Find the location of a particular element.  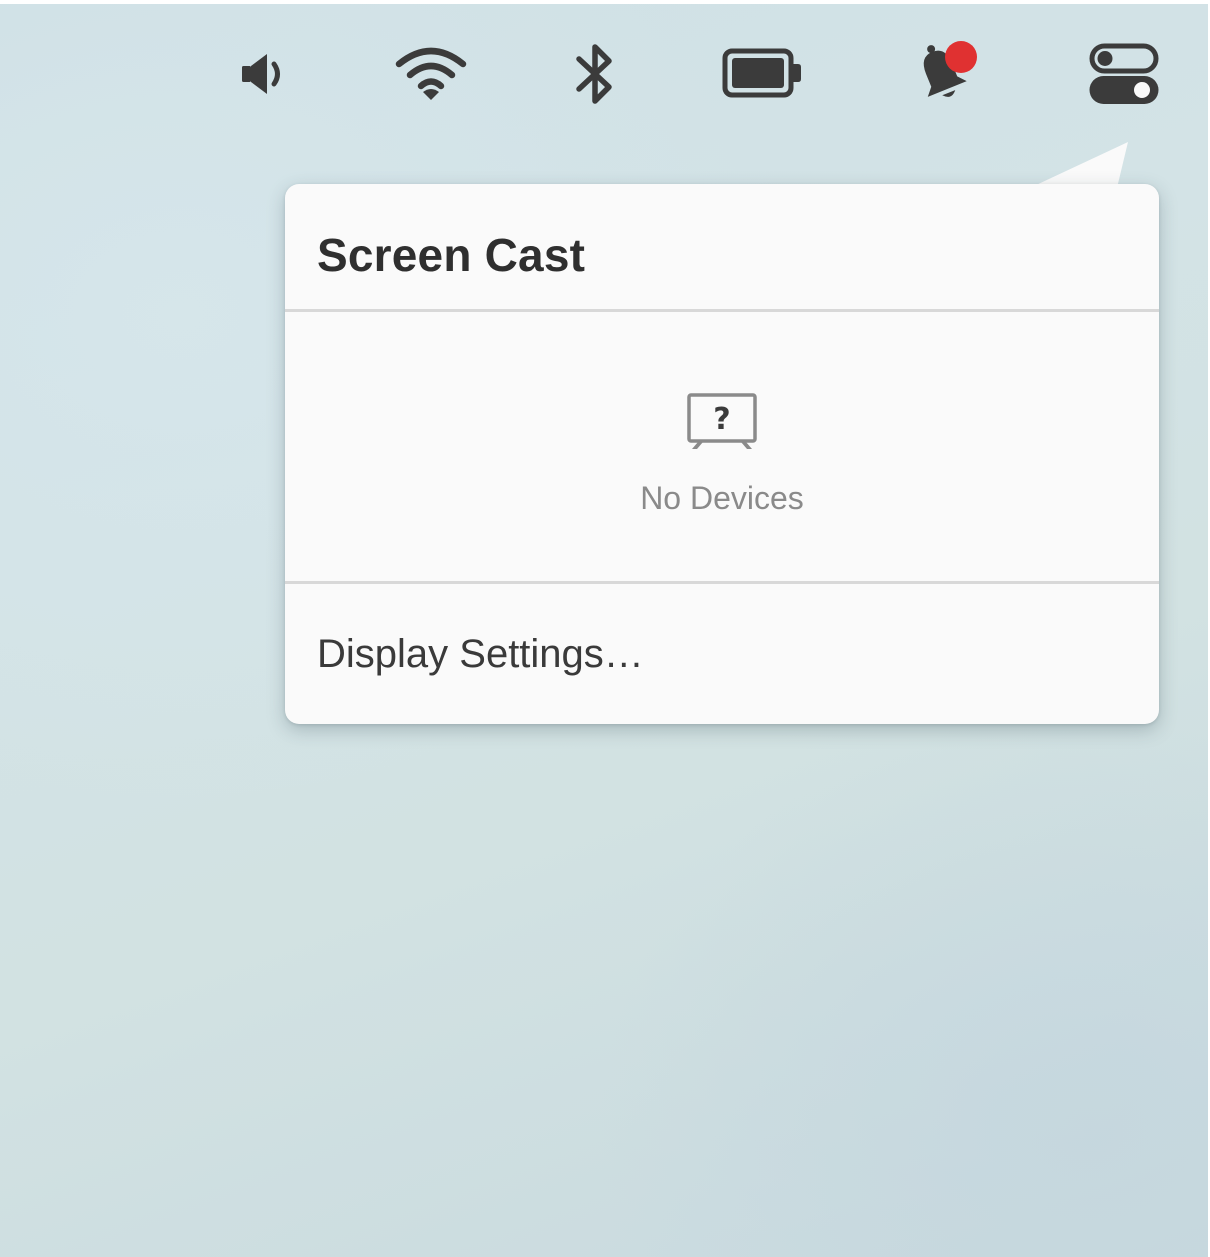

battery-icon is located at coordinates (763, 73).